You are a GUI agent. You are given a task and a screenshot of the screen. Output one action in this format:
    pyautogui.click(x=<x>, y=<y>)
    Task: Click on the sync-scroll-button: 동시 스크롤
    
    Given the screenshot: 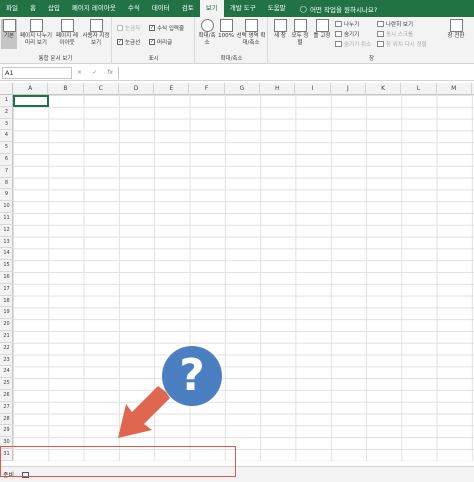 What is the action you would take?
    pyautogui.click(x=395, y=34)
    